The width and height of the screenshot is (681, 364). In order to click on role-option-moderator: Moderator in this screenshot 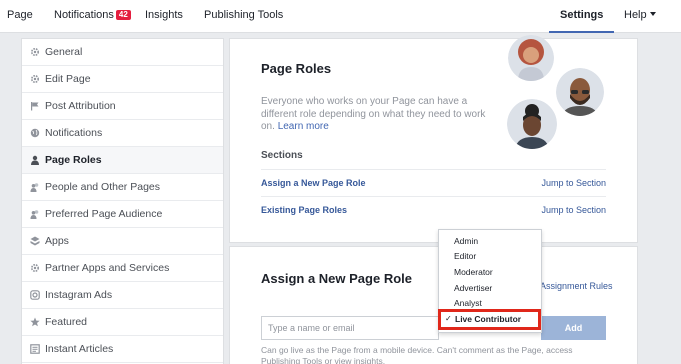, I will do `click(473, 272)`.